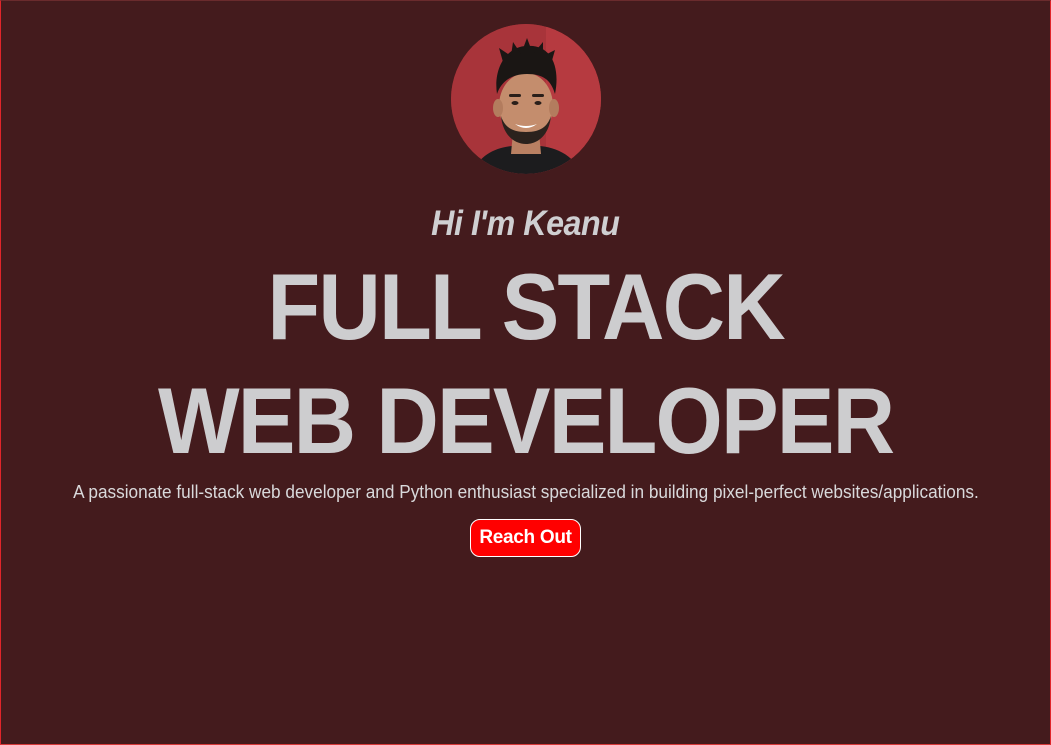 This screenshot has width=1051, height=745. I want to click on reach-out-button: Reach Out, so click(525, 538).